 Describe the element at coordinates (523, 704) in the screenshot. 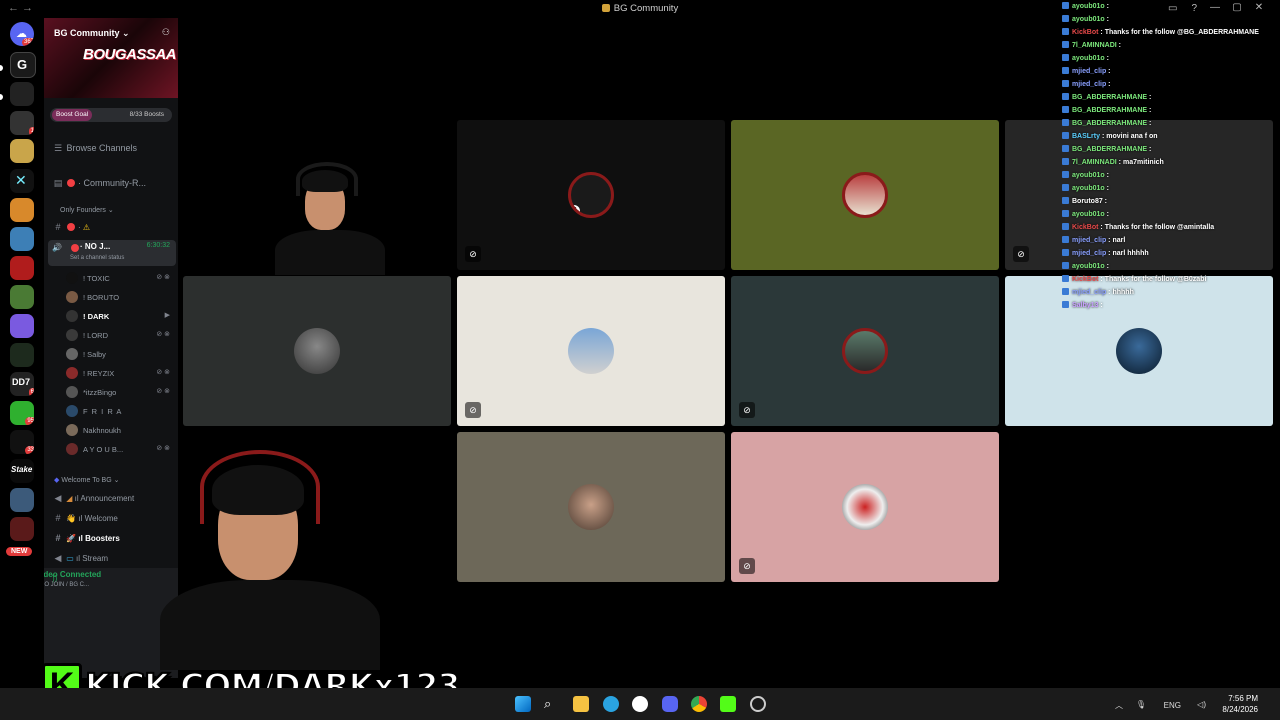

I see `start-icon` at that location.